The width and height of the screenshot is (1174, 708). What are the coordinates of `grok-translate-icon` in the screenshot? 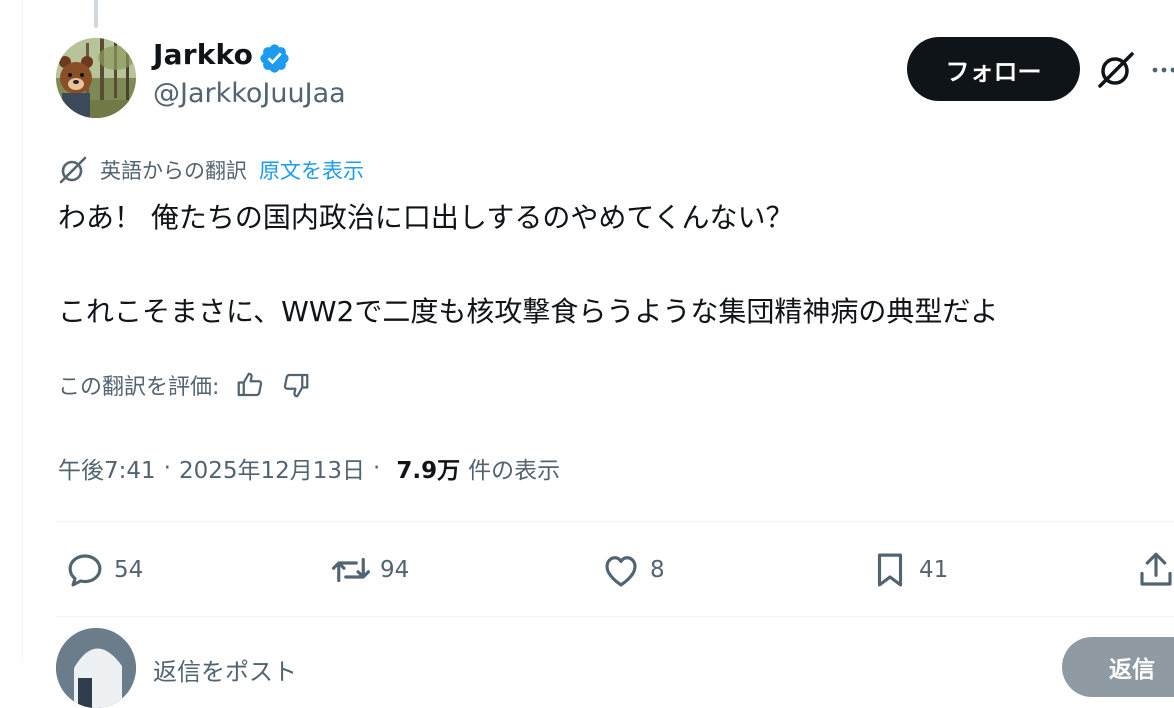 It's located at (73, 170).